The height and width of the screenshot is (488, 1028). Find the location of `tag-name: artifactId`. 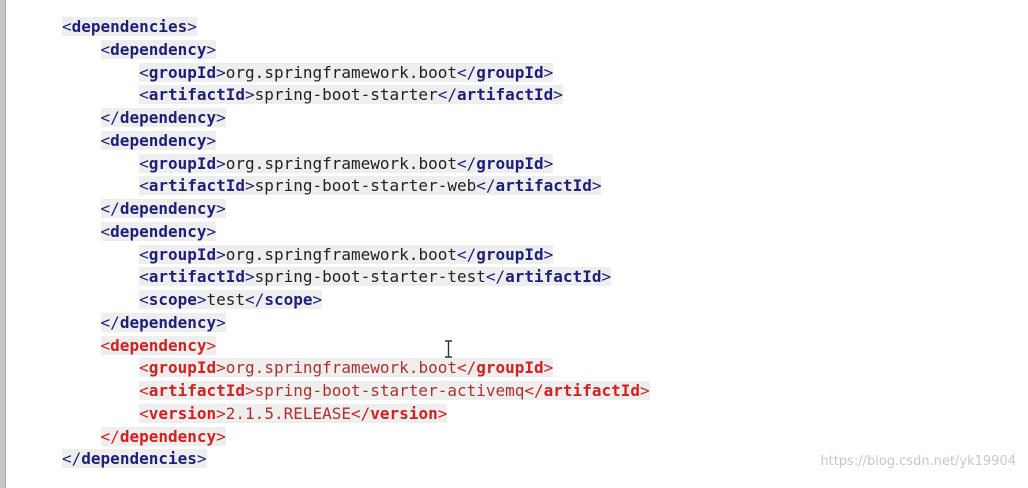

tag-name: artifactId is located at coordinates (197, 95).